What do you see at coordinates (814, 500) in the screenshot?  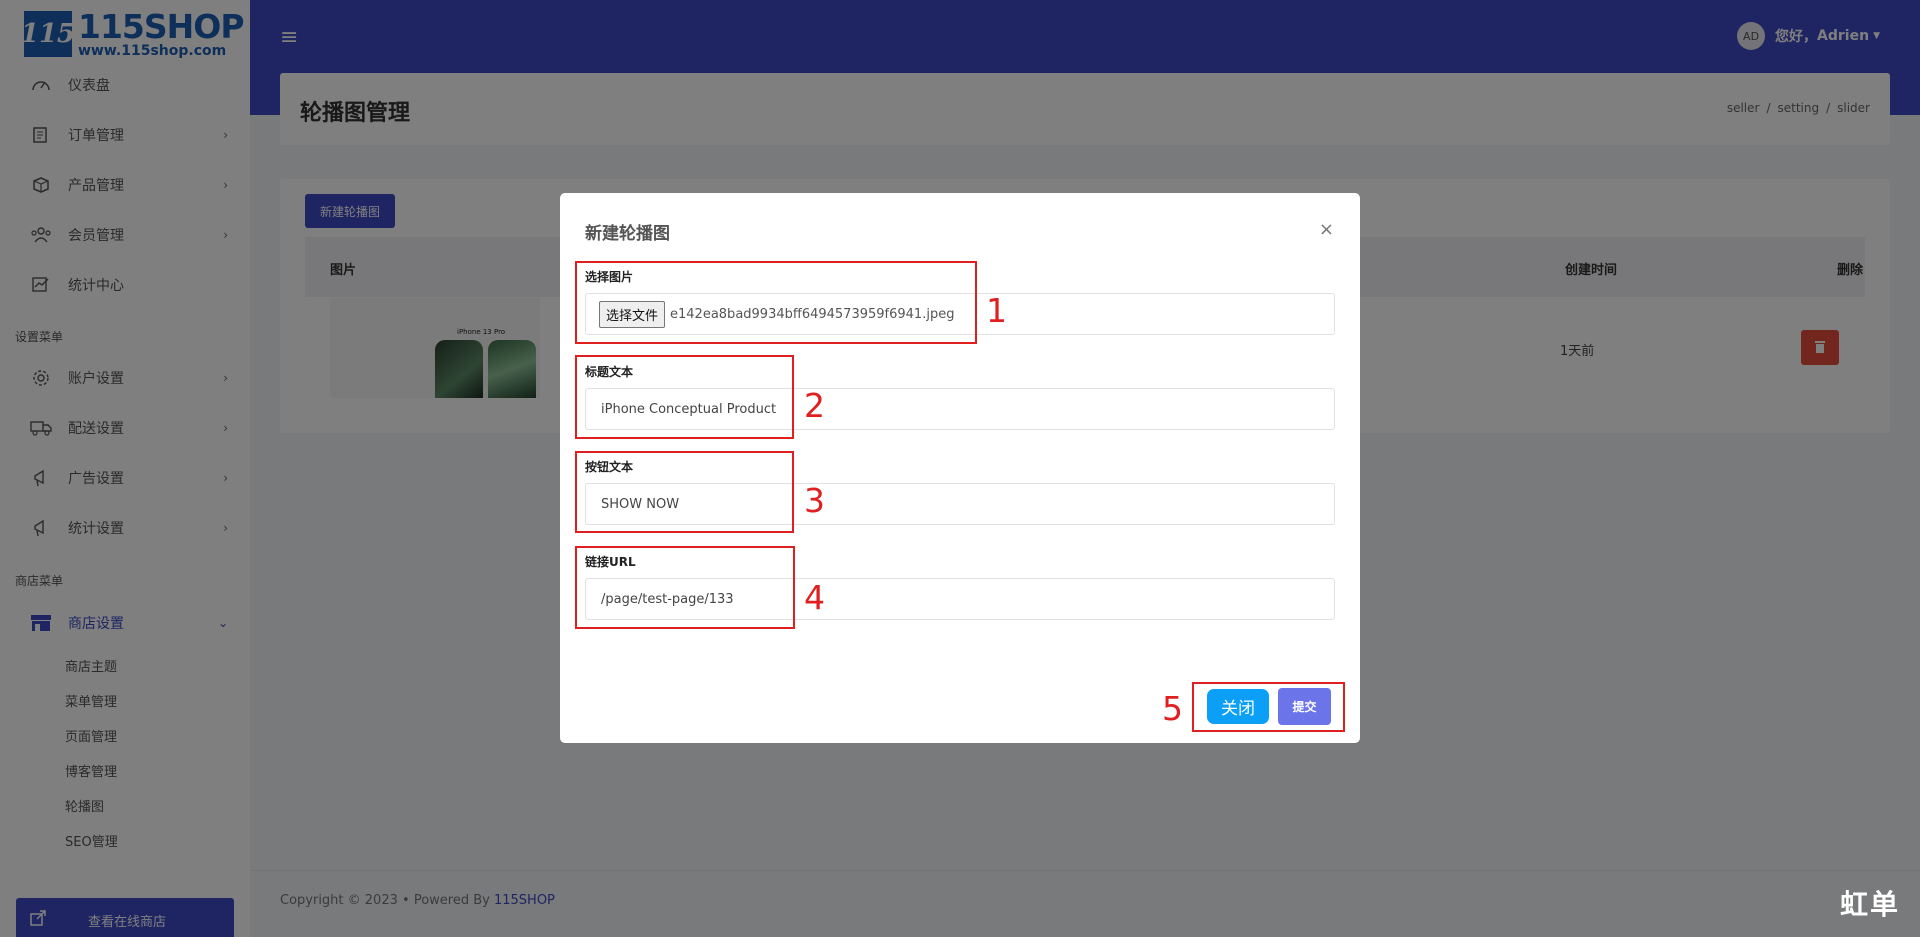 I see `annotation-number-3: 3` at bounding box center [814, 500].